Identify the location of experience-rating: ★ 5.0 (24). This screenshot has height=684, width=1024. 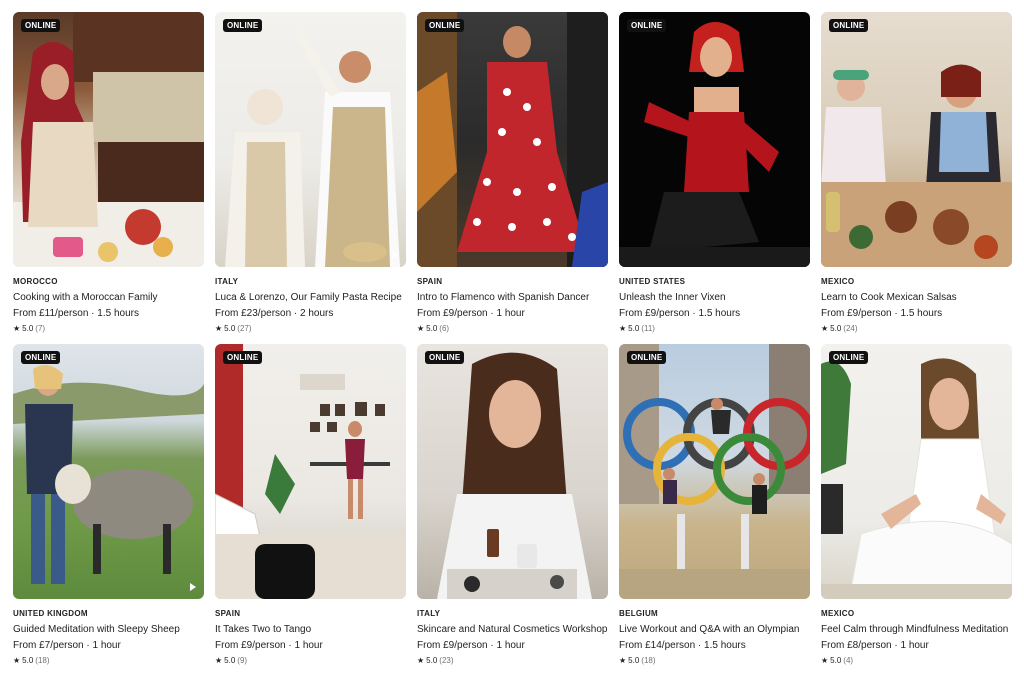
(916, 328).